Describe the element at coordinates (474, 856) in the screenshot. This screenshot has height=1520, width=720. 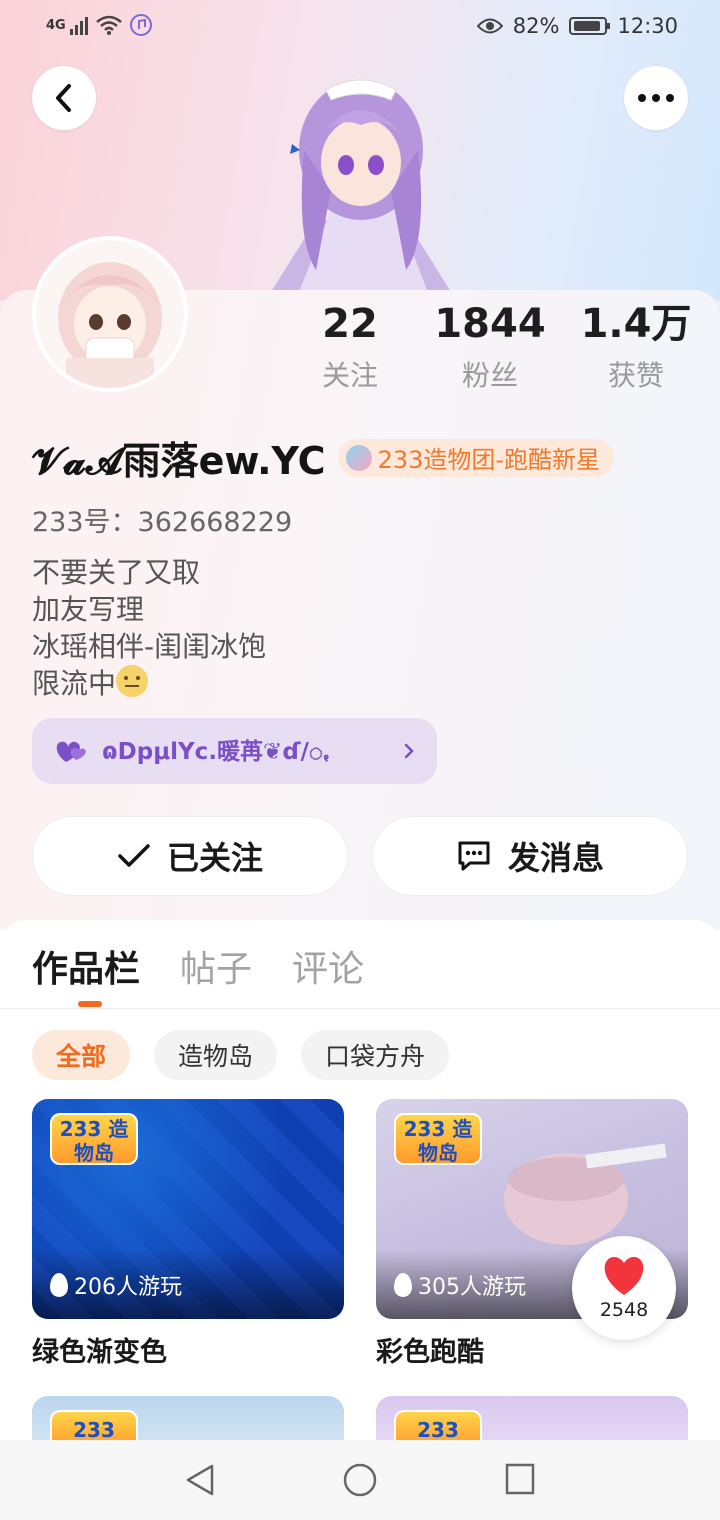
I see `chat-bubble-icon` at that location.